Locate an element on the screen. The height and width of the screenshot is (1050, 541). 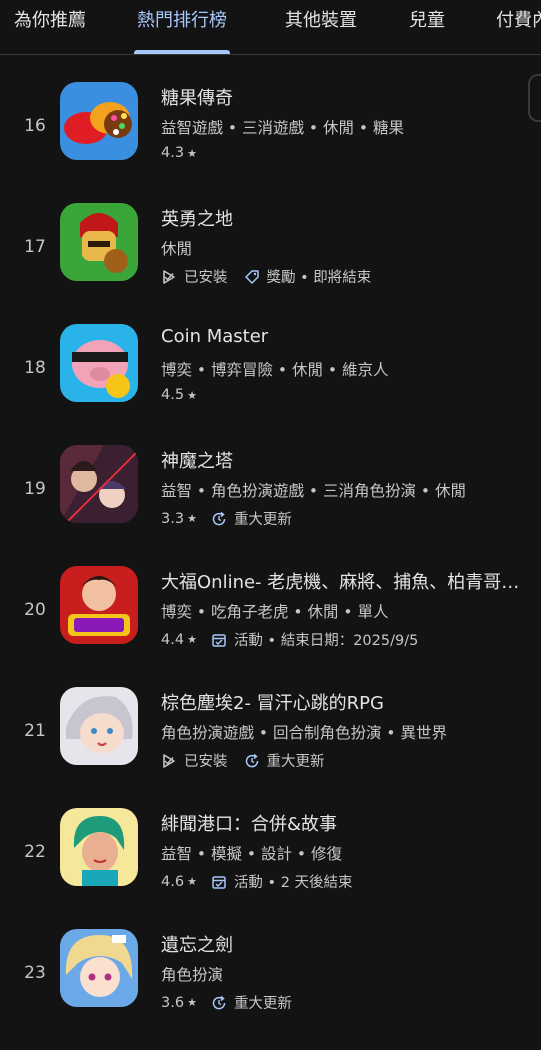
rank-number: 18 is located at coordinates (35, 368).